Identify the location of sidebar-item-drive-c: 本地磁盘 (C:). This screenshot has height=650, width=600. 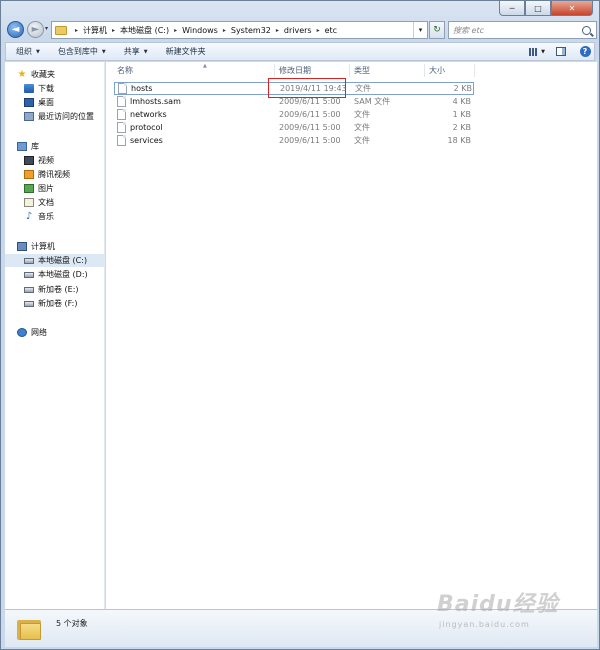
(54, 260).